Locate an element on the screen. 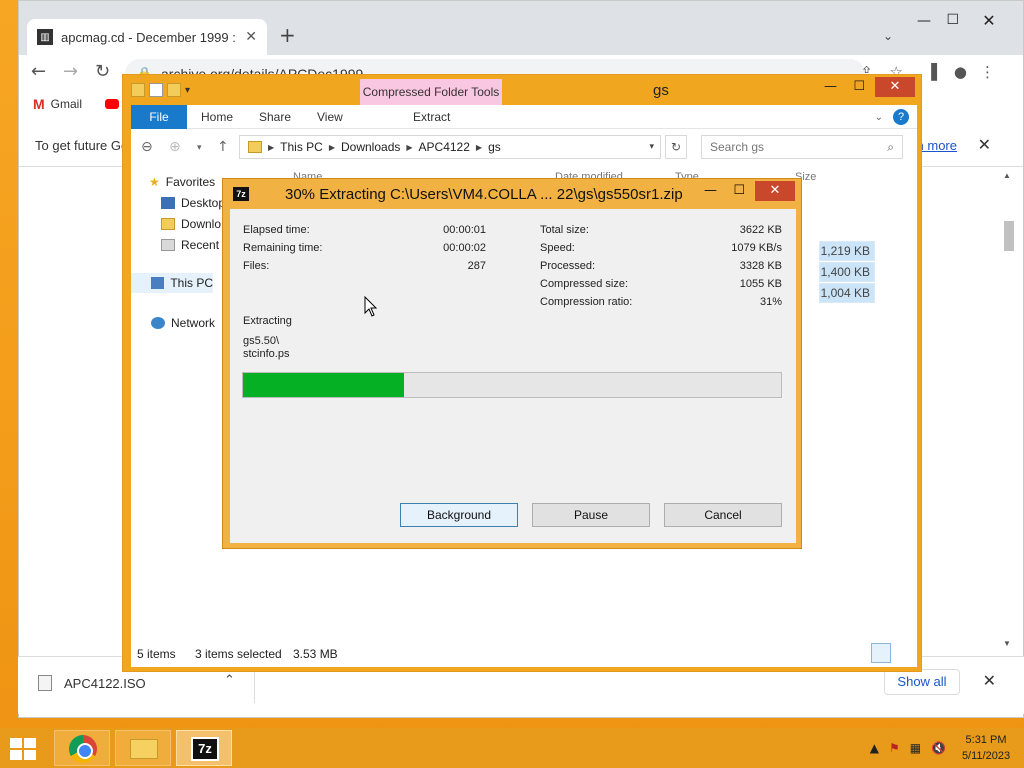 The image size is (1024, 768). taskbar-chrome is located at coordinates (82, 748).